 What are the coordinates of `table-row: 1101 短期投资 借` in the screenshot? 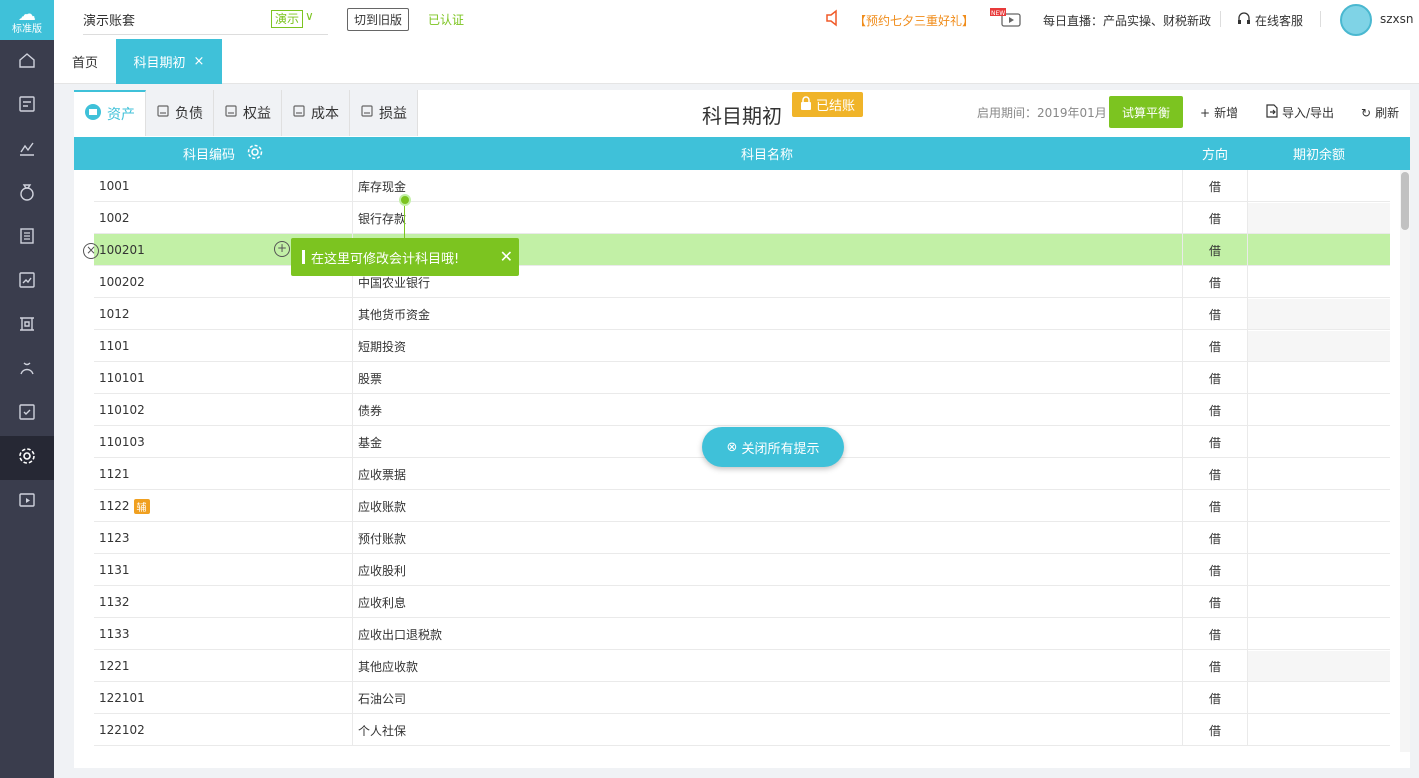 It's located at (742, 346).